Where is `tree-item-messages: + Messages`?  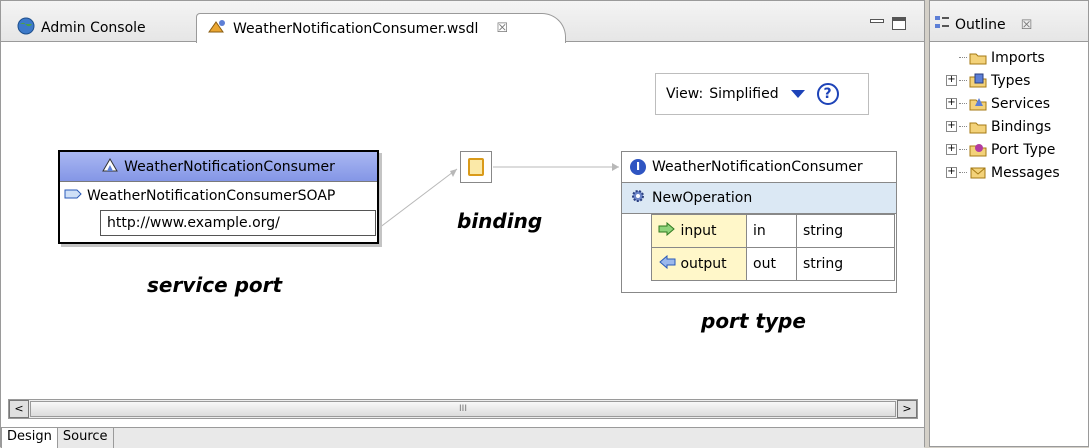 tree-item-messages: + Messages is located at coordinates (1009, 172).